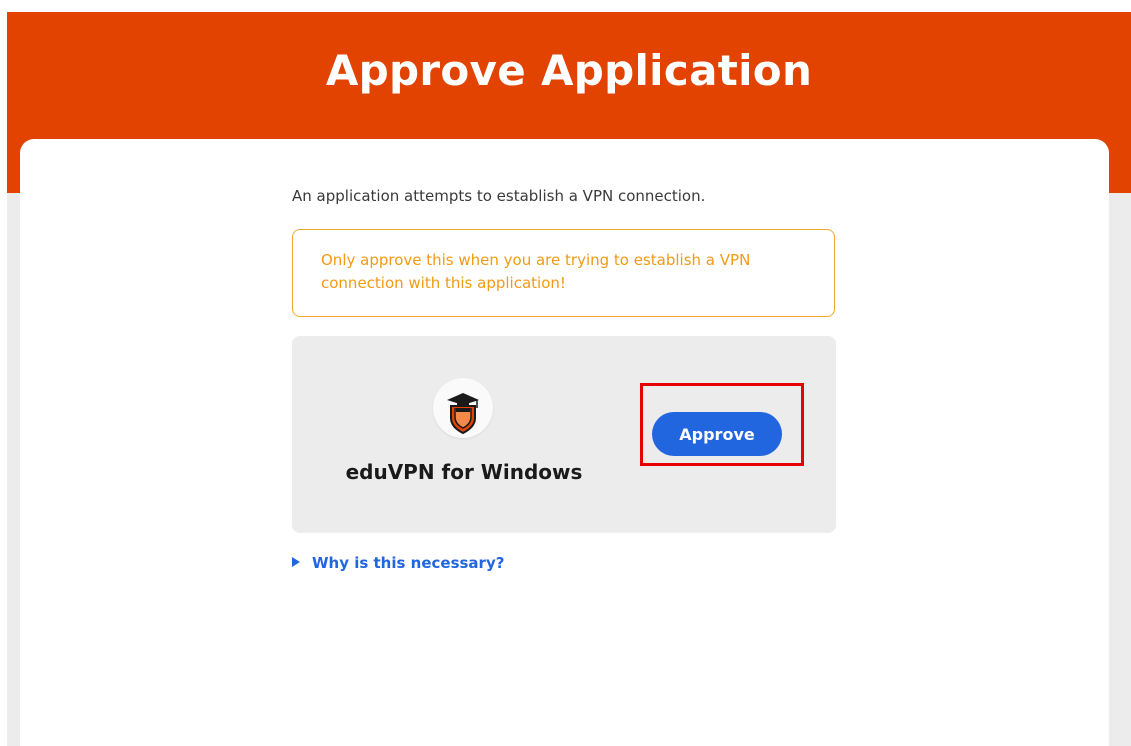 The height and width of the screenshot is (746, 1131). I want to click on approve-button: Approve, so click(717, 434).